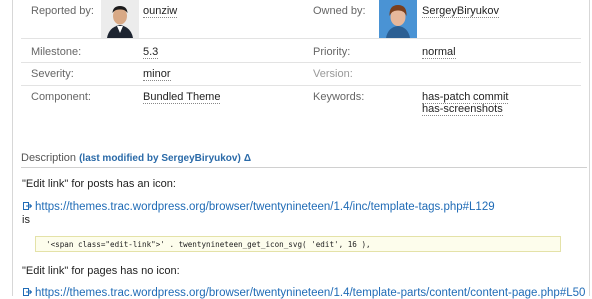 This screenshot has height=299, width=592. I want to click on owned-by-label: Owned by:, so click(339, 11).